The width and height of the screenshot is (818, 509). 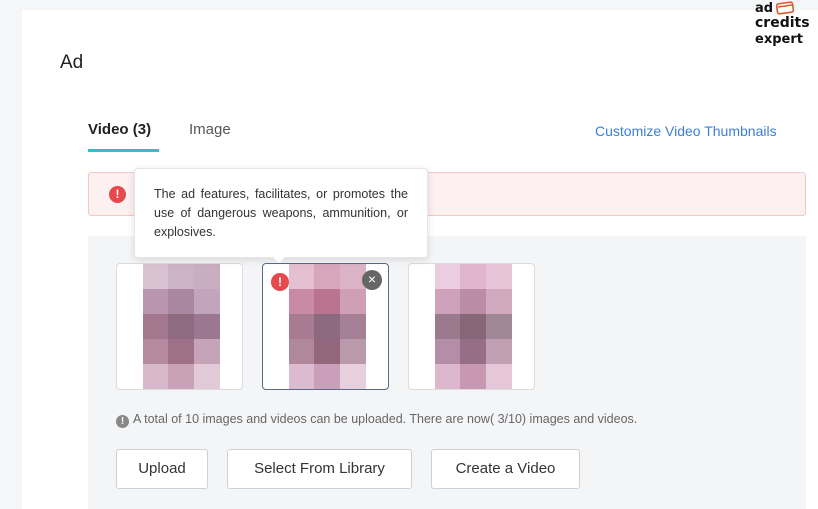 I want to click on rejected-icon: !, so click(x=280, y=282).